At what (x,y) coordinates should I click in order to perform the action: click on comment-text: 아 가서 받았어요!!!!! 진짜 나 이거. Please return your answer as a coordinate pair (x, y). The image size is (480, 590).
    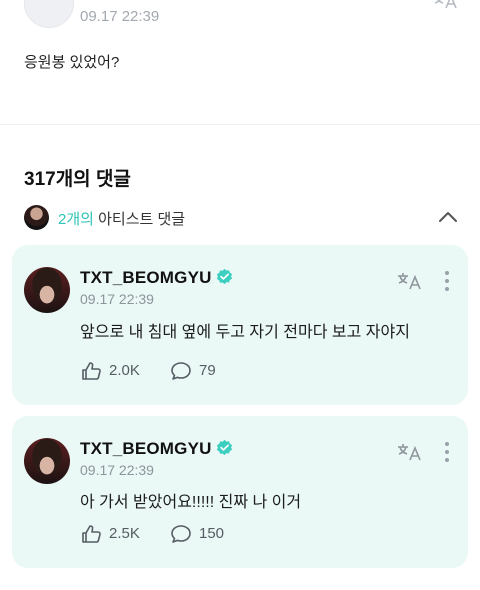
    Looking at the image, I should click on (191, 502).